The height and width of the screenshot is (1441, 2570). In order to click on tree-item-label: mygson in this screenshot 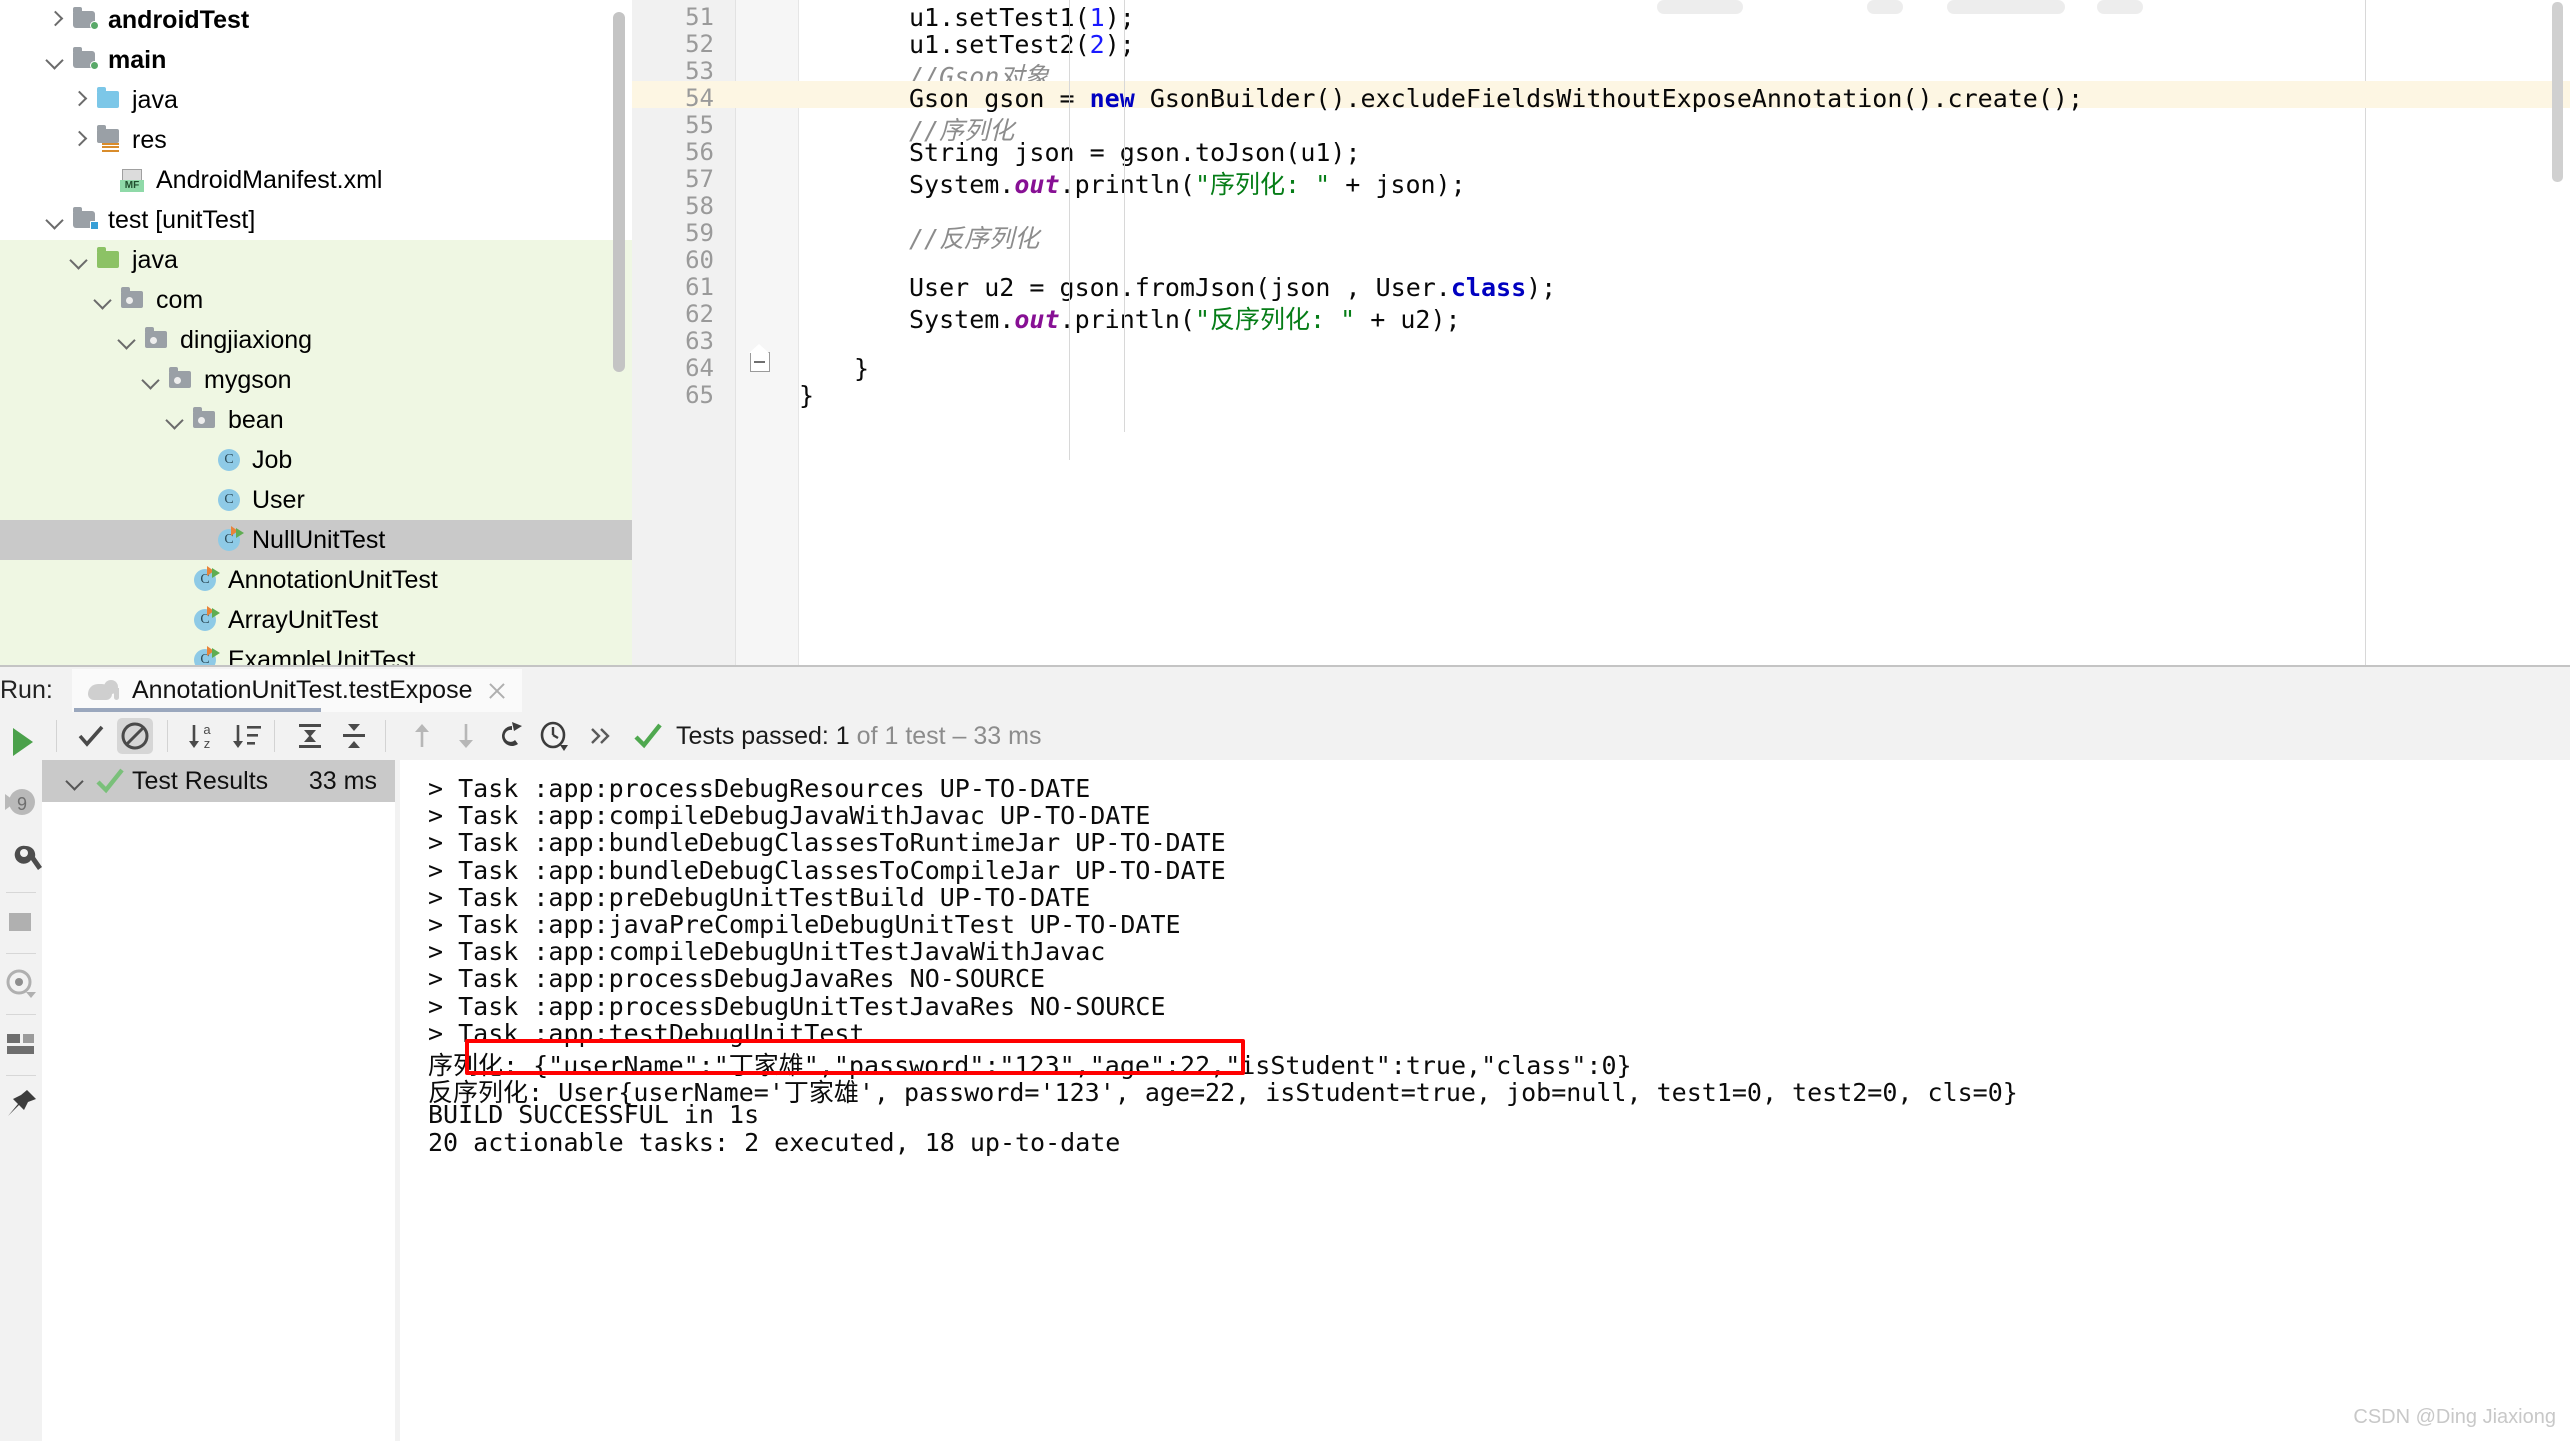, I will do `click(248, 379)`.